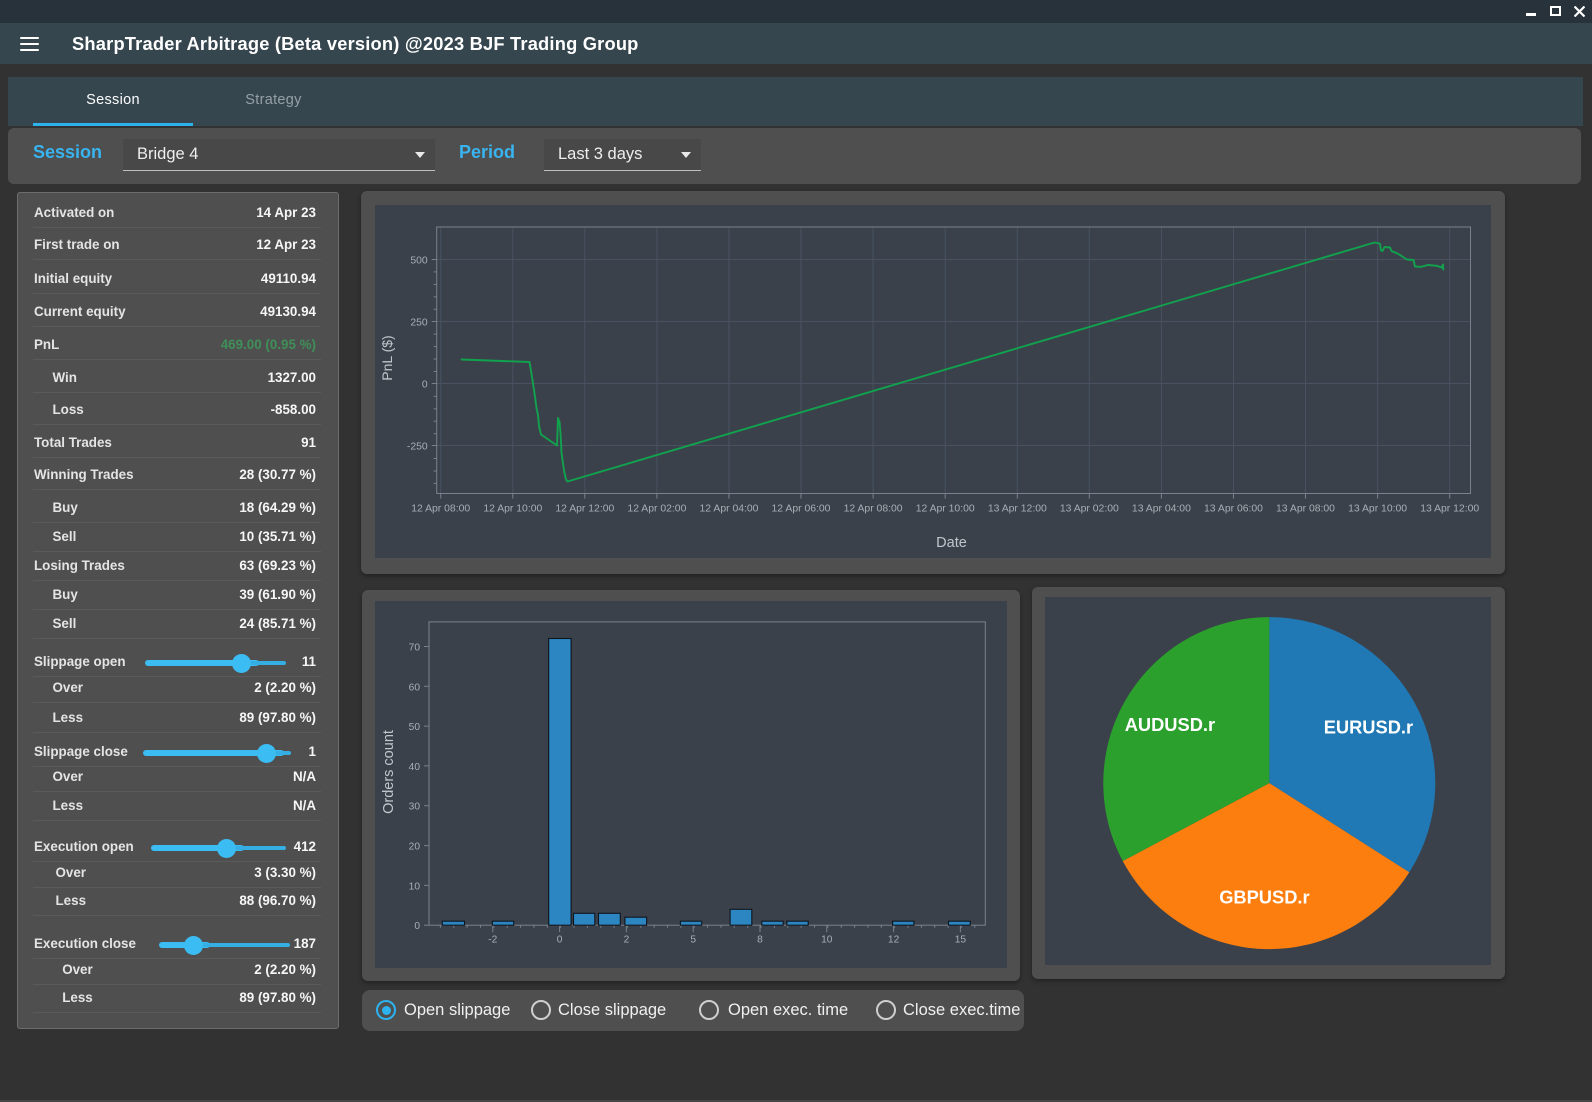 The height and width of the screenshot is (1102, 1592). I want to click on svg-text: 12 Apr 12:00, so click(584, 509).